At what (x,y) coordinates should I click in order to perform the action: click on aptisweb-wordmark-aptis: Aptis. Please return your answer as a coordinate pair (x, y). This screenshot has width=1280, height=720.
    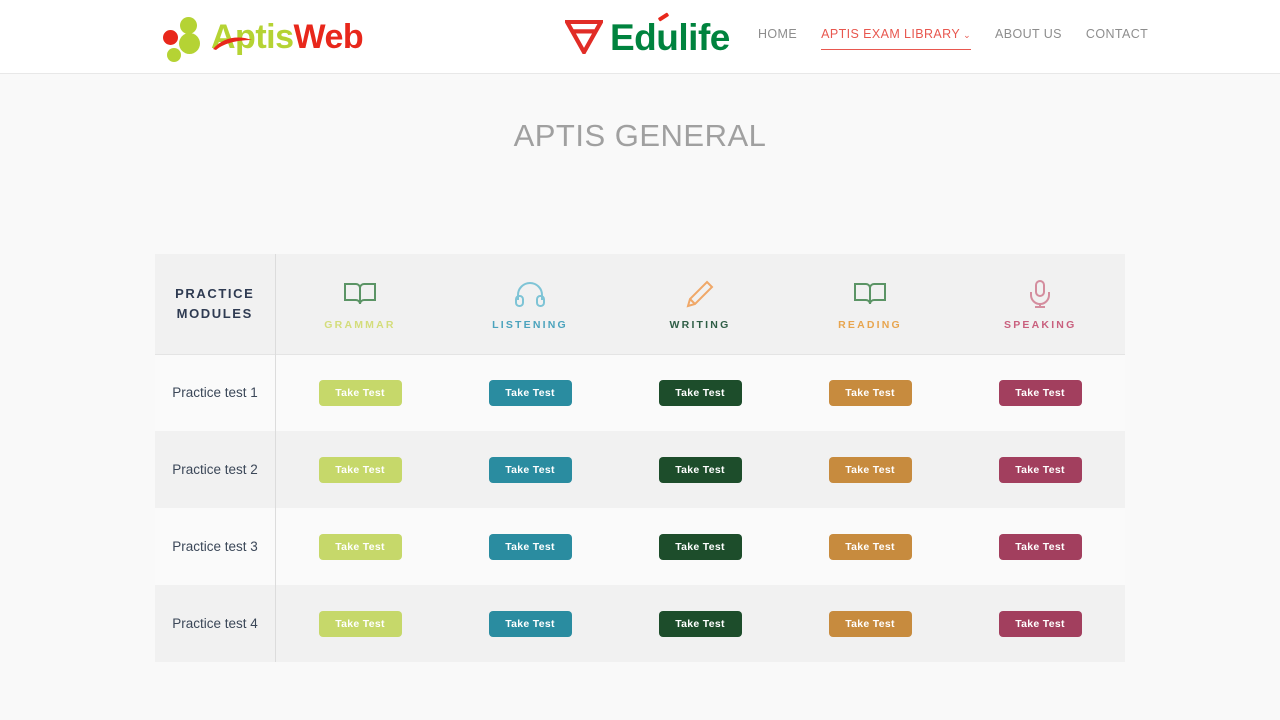
    Looking at the image, I should click on (252, 37).